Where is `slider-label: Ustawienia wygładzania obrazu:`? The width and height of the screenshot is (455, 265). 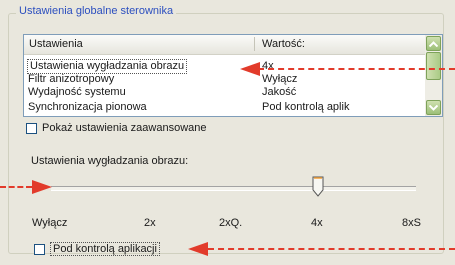 slider-label: Ustawienia wygładzania obrazu: is located at coordinates (110, 161).